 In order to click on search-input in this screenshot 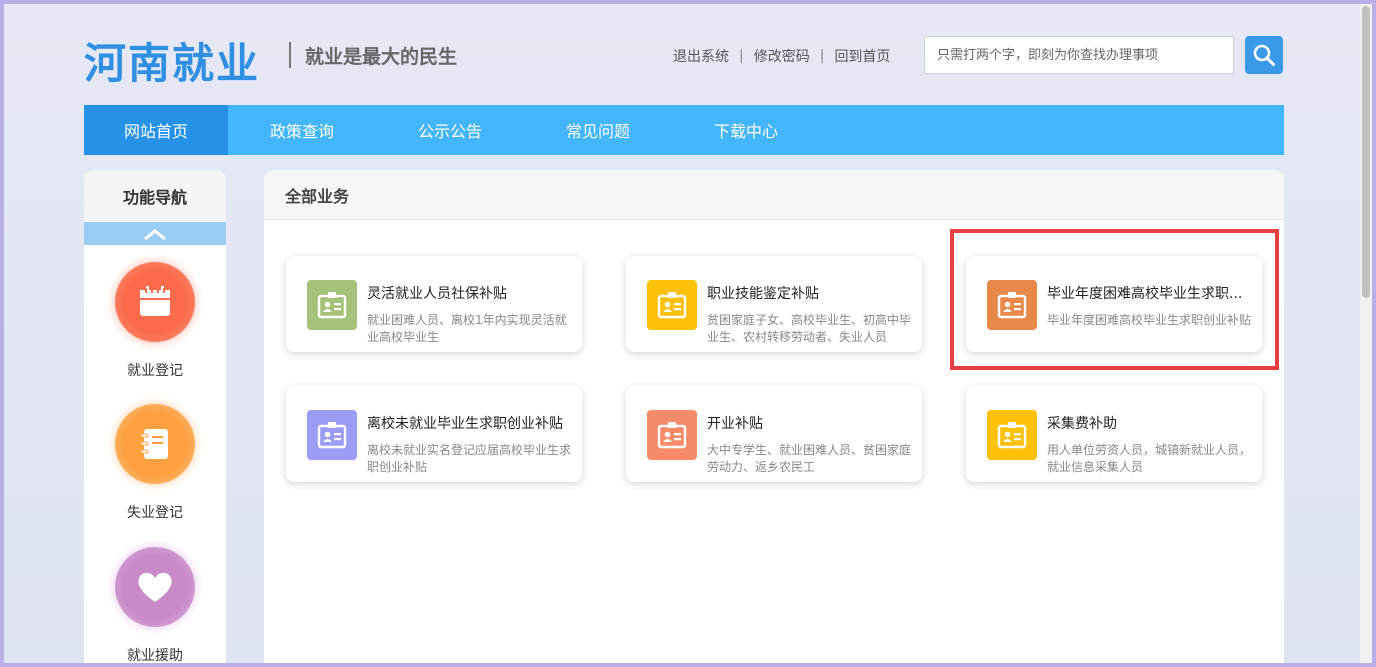, I will do `click(1079, 55)`.